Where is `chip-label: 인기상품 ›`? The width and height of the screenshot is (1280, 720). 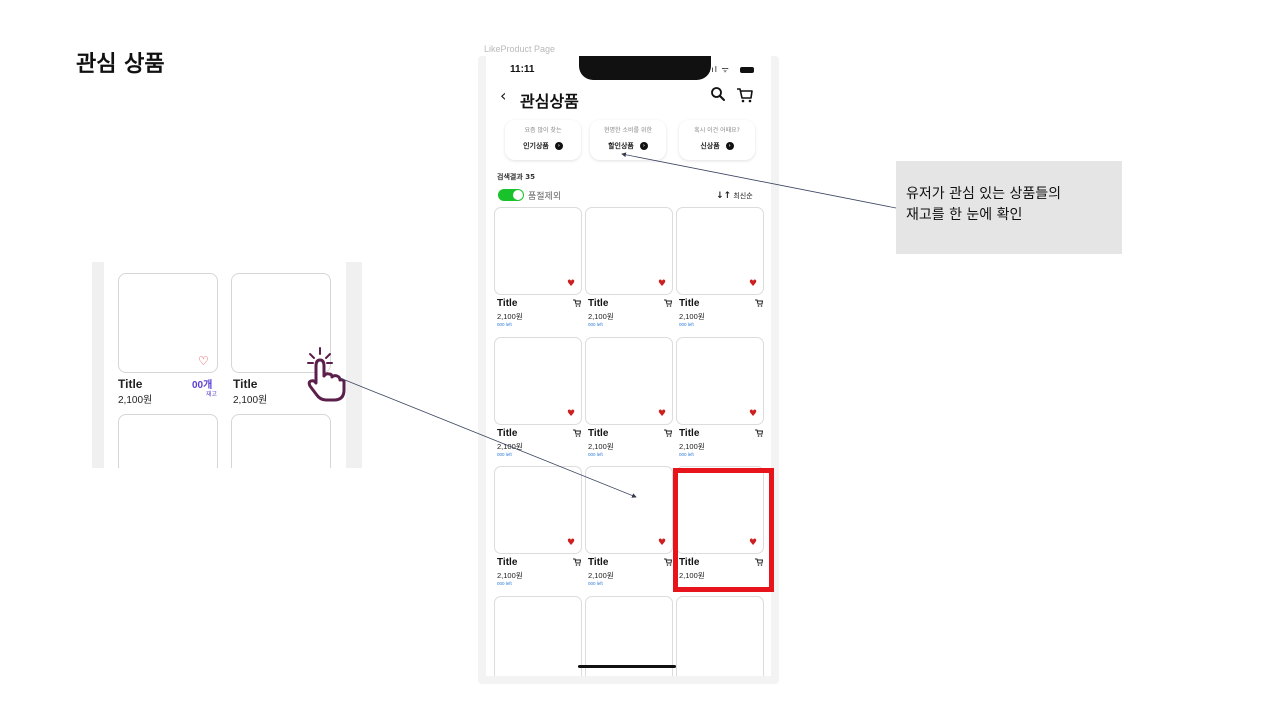
chip-label: 인기상품 › is located at coordinates (543, 146).